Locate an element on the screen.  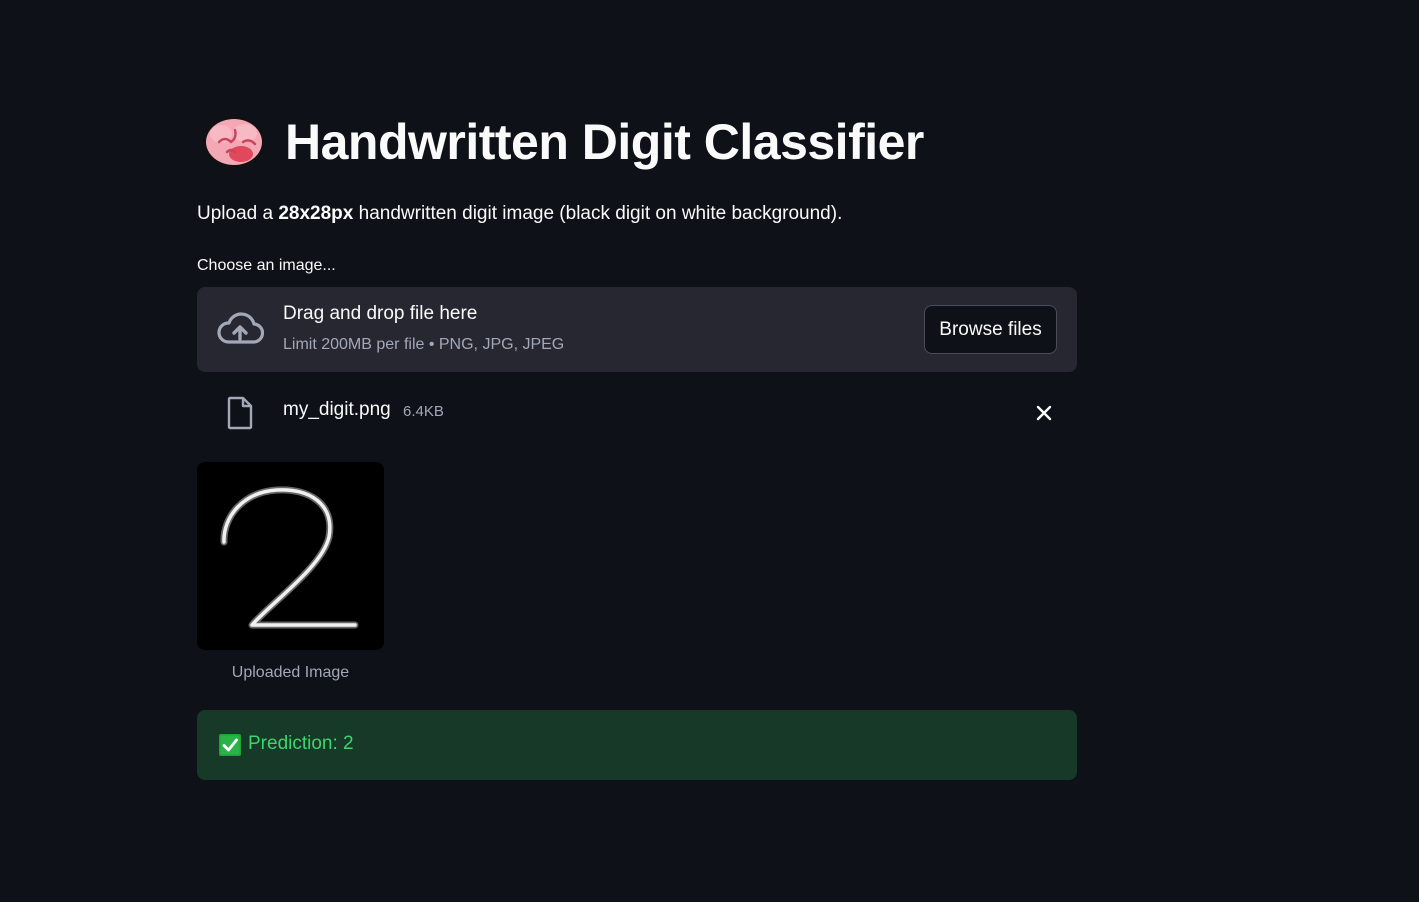
prediction-alert: Prediction: 2 is located at coordinates (637, 745).